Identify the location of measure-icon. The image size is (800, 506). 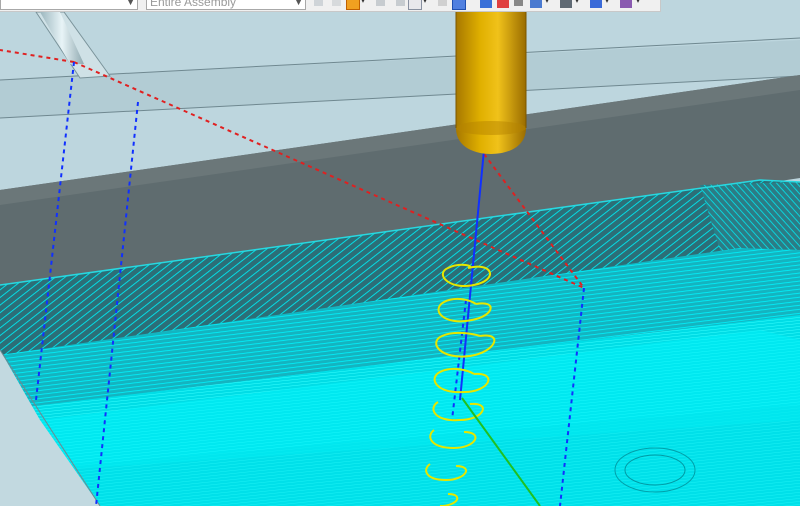
(626, 4).